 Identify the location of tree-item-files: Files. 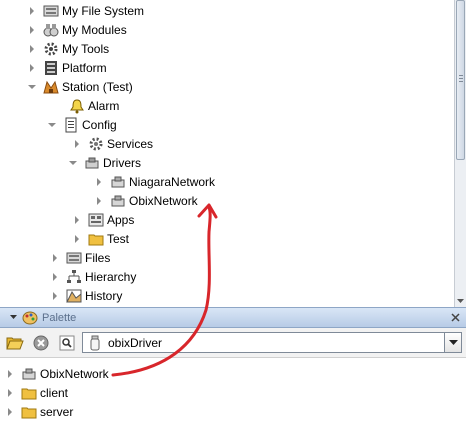
(80, 257).